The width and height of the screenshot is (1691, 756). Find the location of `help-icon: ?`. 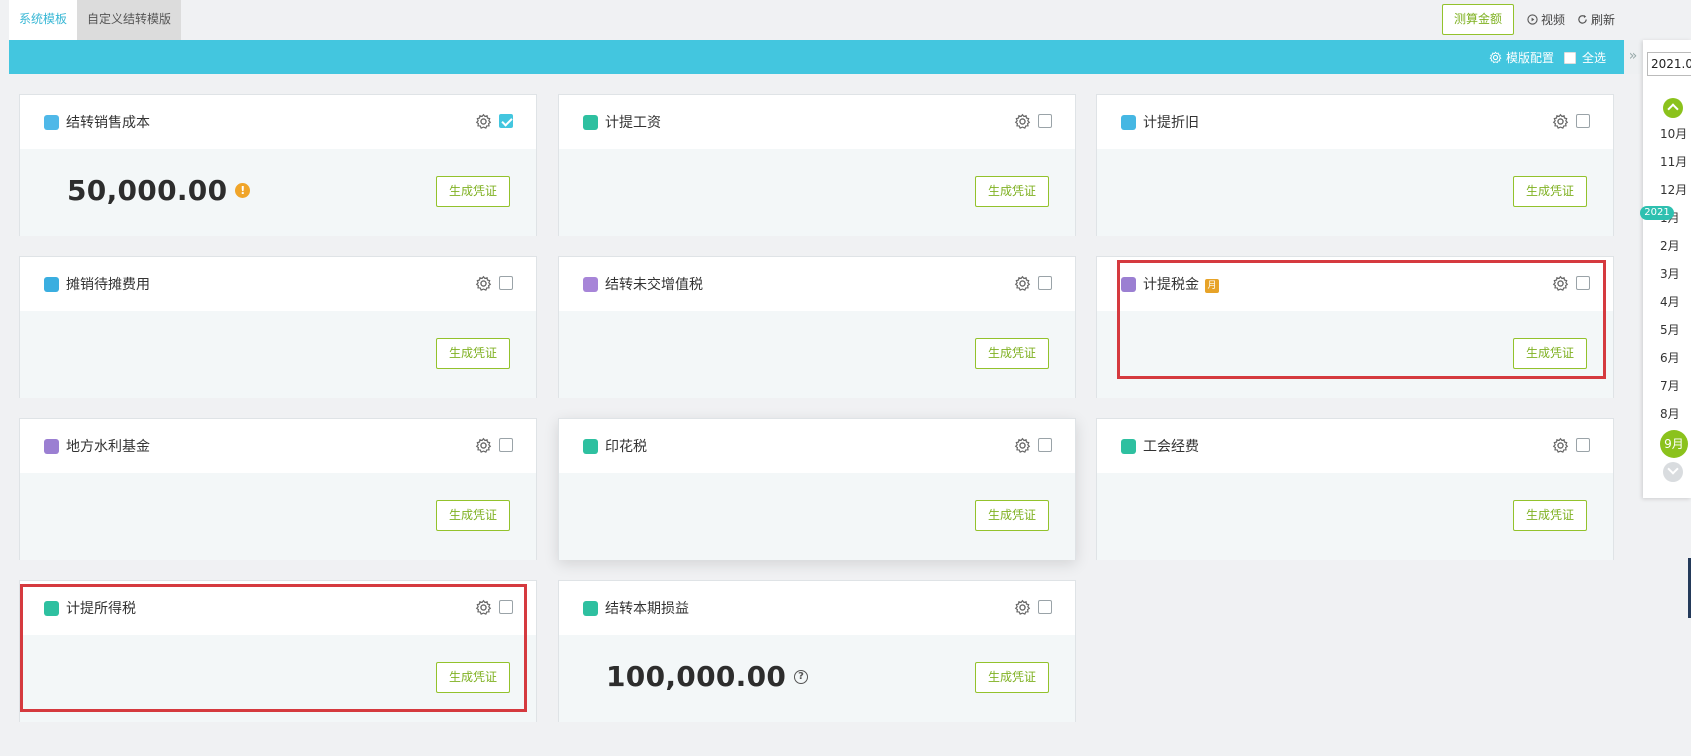

help-icon: ? is located at coordinates (801, 676).